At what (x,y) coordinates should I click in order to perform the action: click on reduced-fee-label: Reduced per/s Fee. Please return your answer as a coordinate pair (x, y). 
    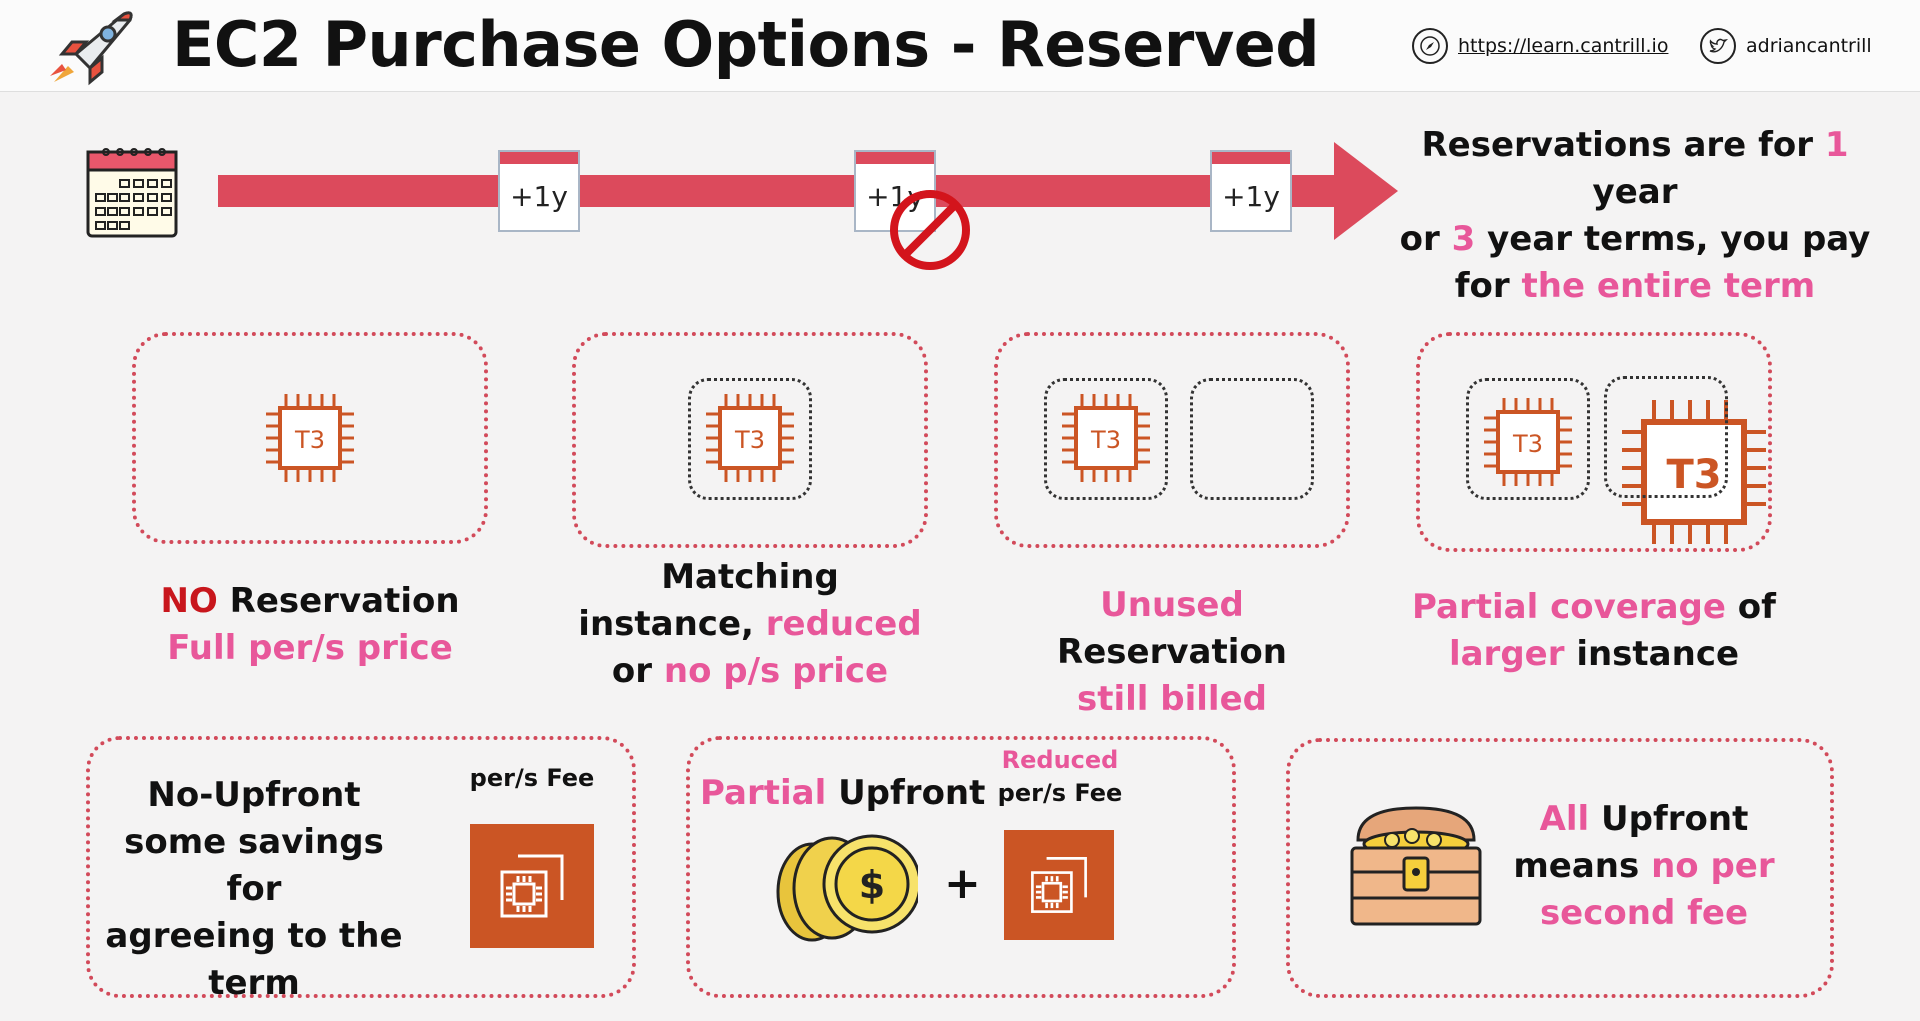
    Looking at the image, I should click on (1060, 776).